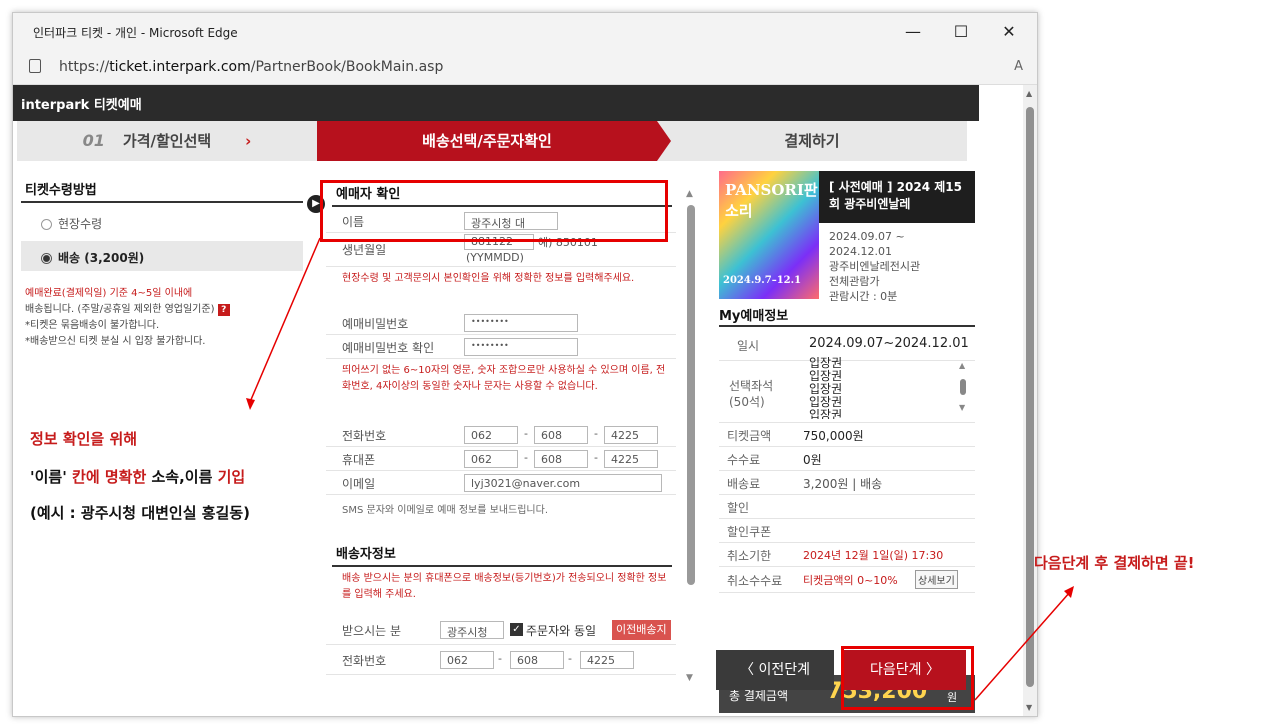 The width and height of the screenshot is (1282, 727). What do you see at coordinates (250, 404) in the screenshot?
I see `arrow-head-icon` at bounding box center [250, 404].